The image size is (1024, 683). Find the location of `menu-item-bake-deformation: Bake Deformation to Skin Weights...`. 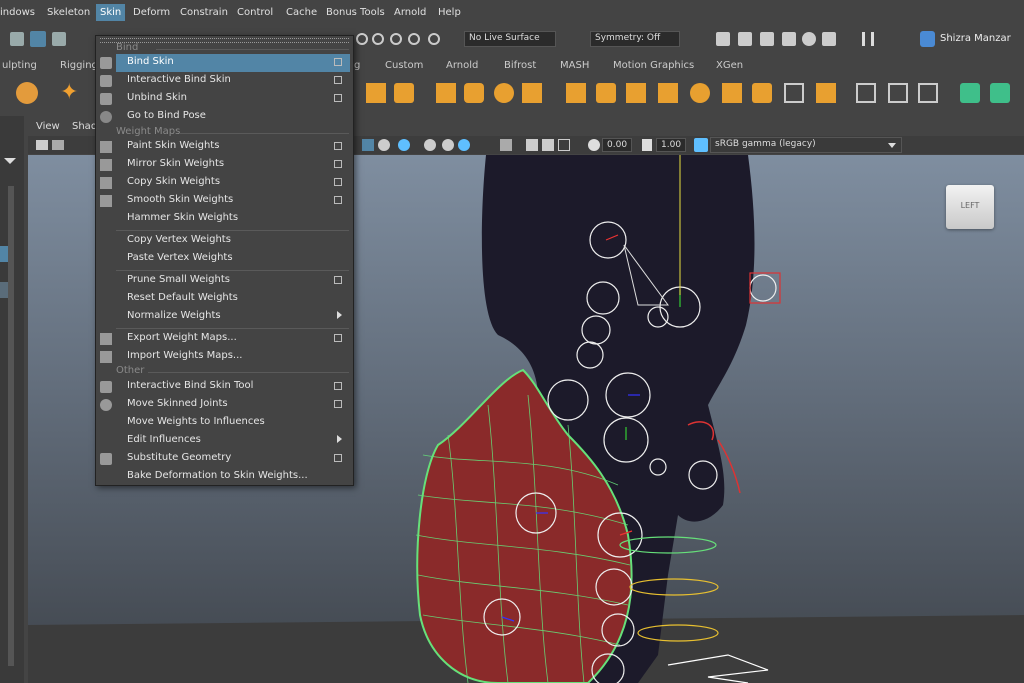

menu-item-bake-deformation: Bake Deformation to Skin Weights... is located at coordinates (233, 477).